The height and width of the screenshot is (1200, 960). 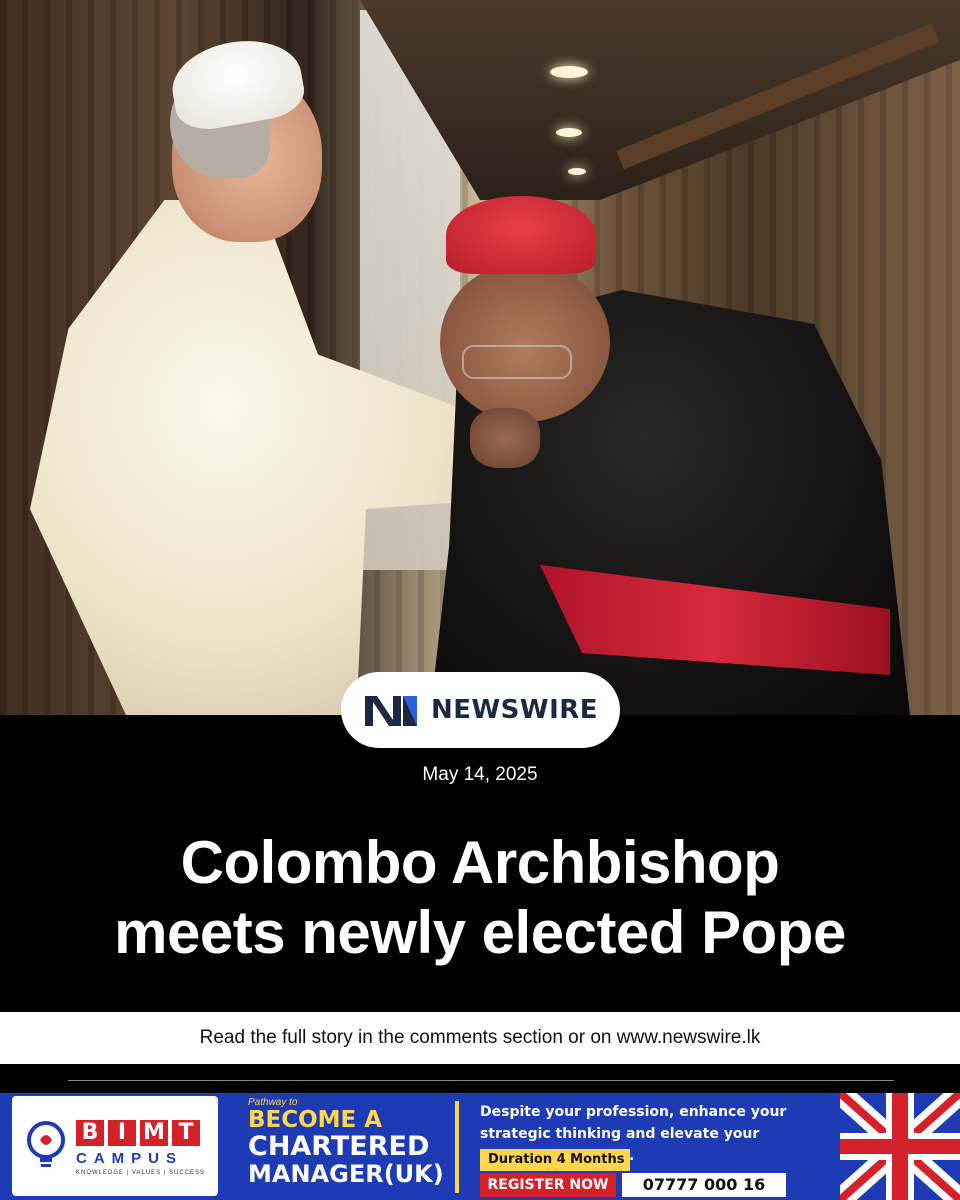 What do you see at coordinates (390, 711) in the screenshot?
I see `newswire-logo-icon` at bounding box center [390, 711].